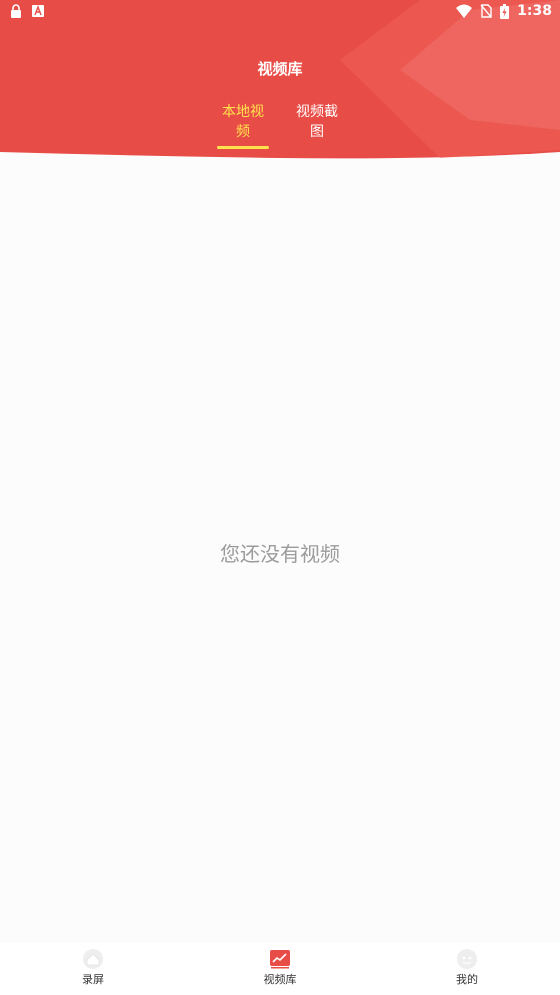 The image size is (560, 995). I want to click on bottom-nav: 录屏 视频库 我的, so click(280, 969).